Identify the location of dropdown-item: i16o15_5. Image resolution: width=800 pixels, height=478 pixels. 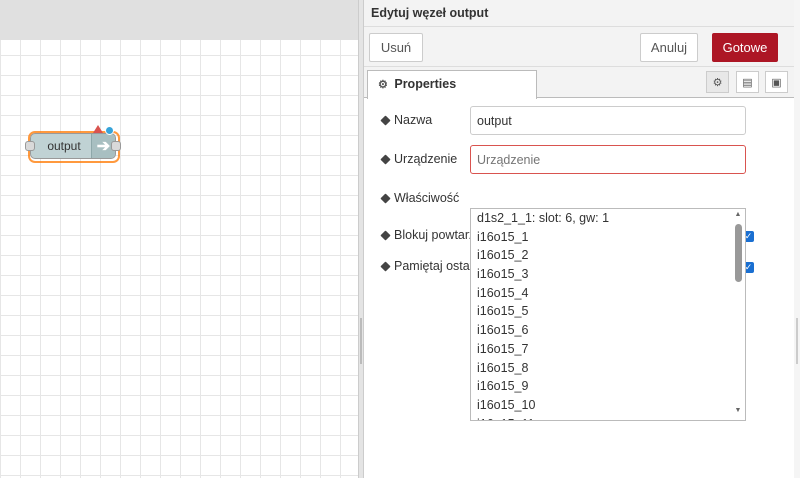
(608, 311).